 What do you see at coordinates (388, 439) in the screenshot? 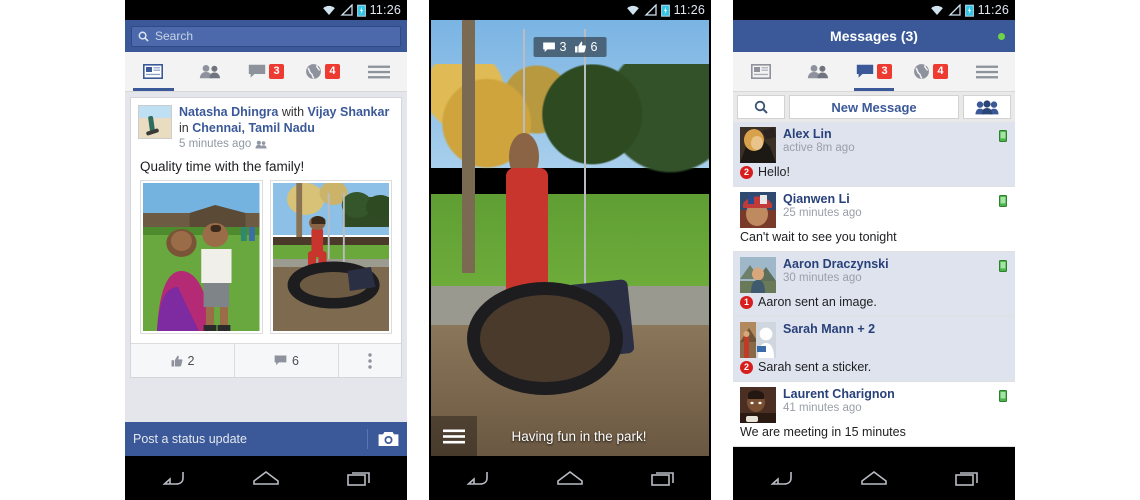
I see `camera-icon` at bounding box center [388, 439].